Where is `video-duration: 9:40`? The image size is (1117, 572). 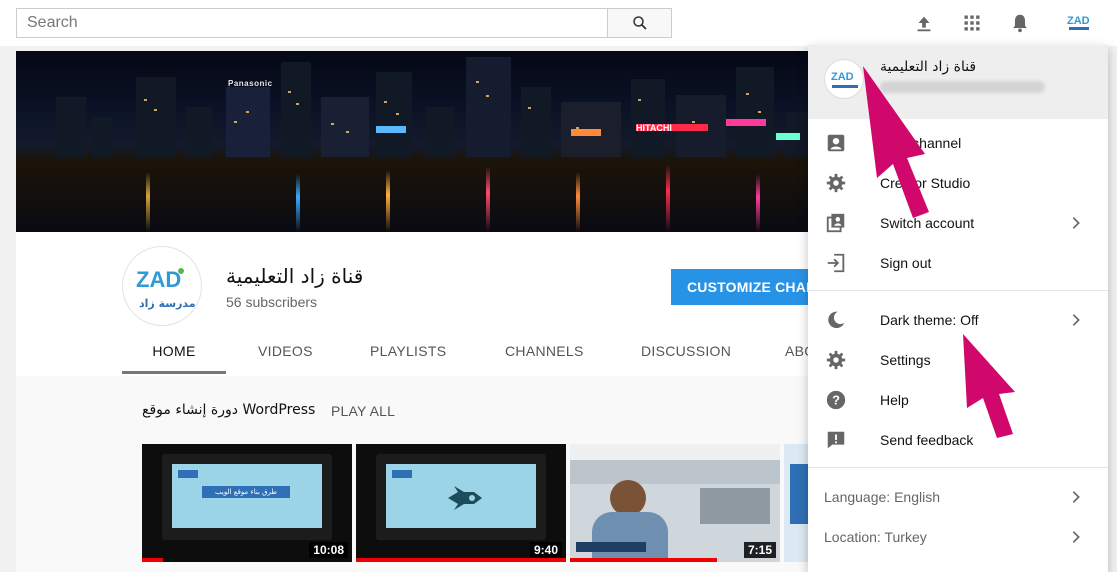 video-duration: 9:40 is located at coordinates (545, 550).